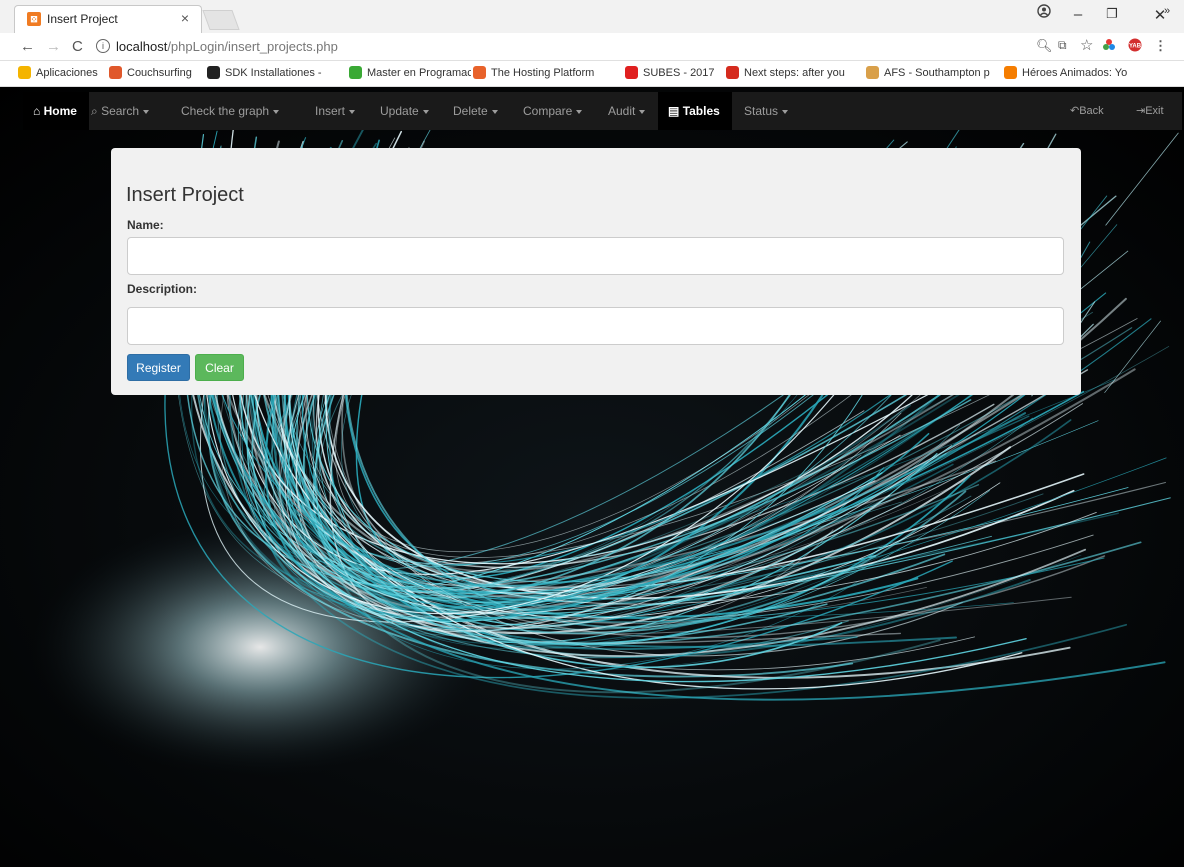 The width and height of the screenshot is (1184, 867). What do you see at coordinates (1075, 111) in the screenshot?
I see `undo-icon: ↶` at bounding box center [1075, 111].